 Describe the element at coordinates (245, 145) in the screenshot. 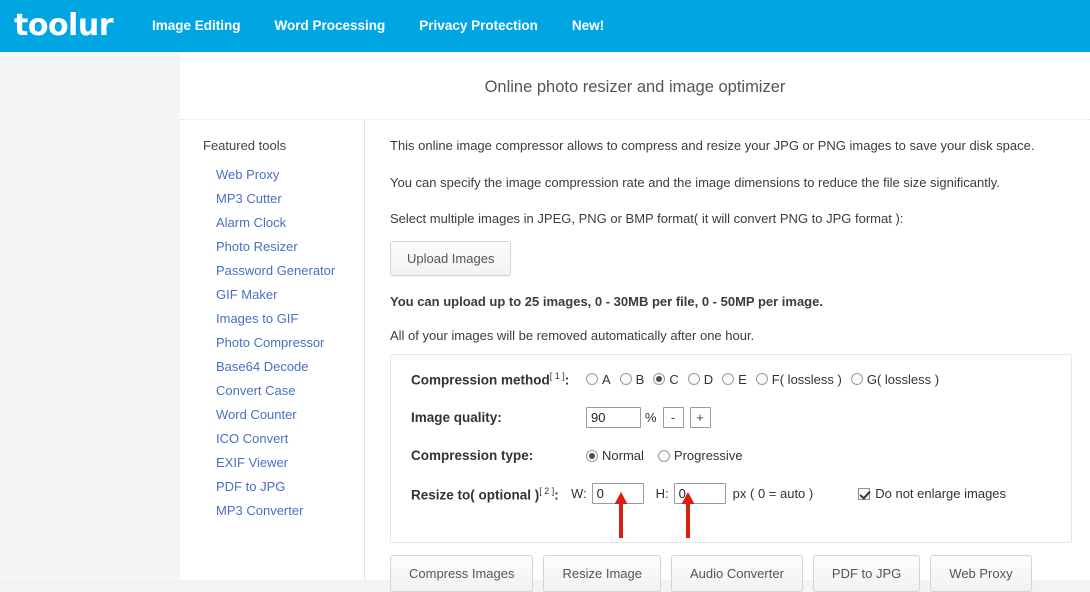

I see `sidebar-heading: Featured tools` at that location.